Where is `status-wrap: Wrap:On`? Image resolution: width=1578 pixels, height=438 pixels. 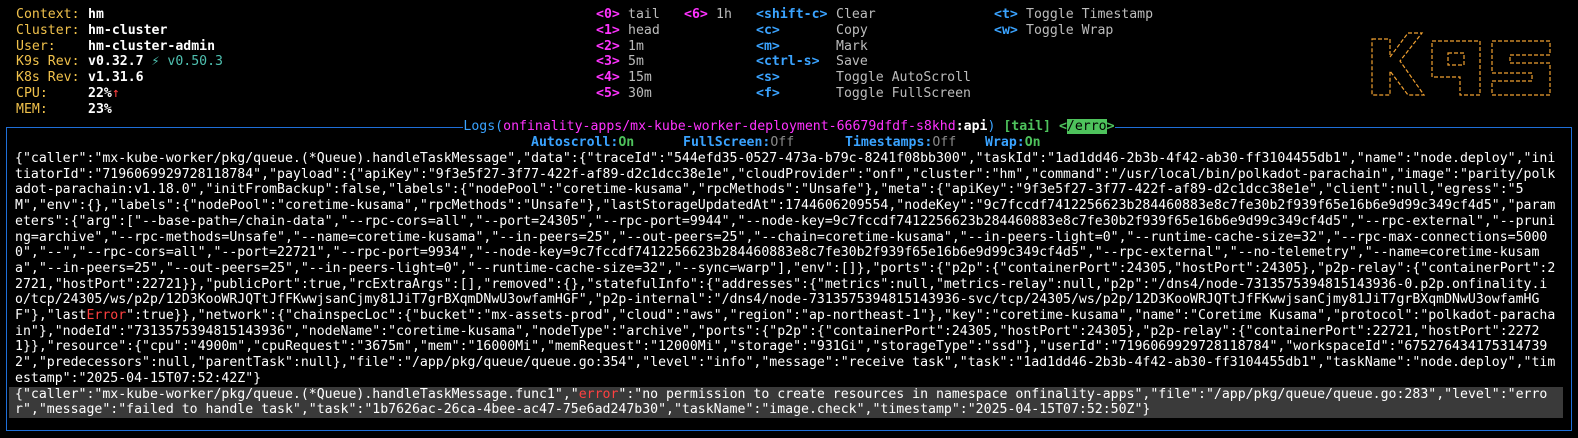
status-wrap: Wrap:On is located at coordinates (1013, 142).